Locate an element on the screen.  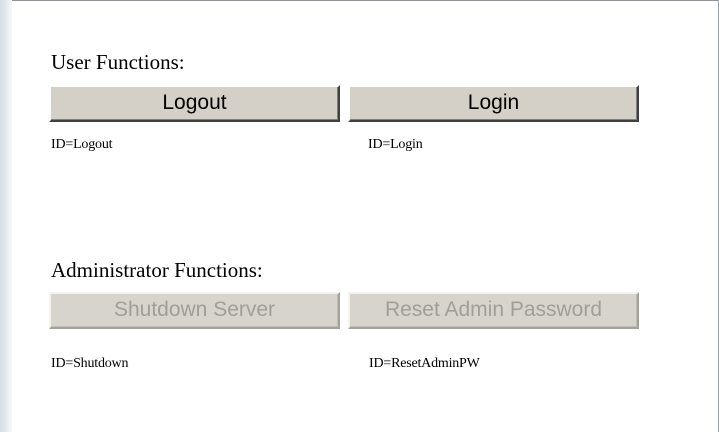
logout-id-label: ID=Logout is located at coordinates (82, 144).